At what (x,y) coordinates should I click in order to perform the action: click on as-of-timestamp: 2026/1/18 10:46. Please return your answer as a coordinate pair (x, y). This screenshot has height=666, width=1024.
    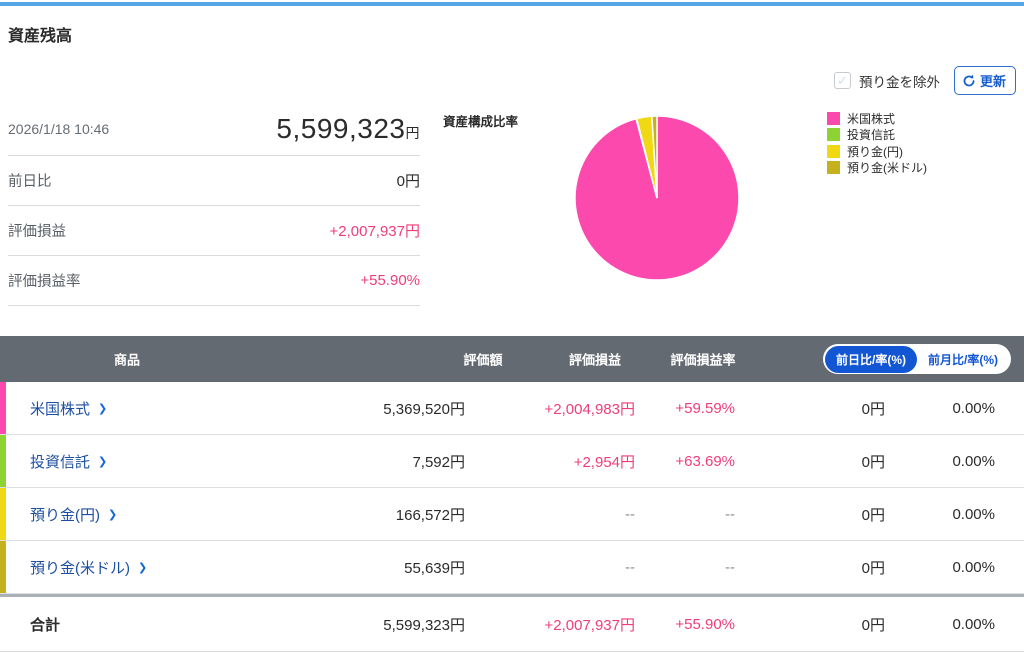
    Looking at the image, I should click on (59, 129).